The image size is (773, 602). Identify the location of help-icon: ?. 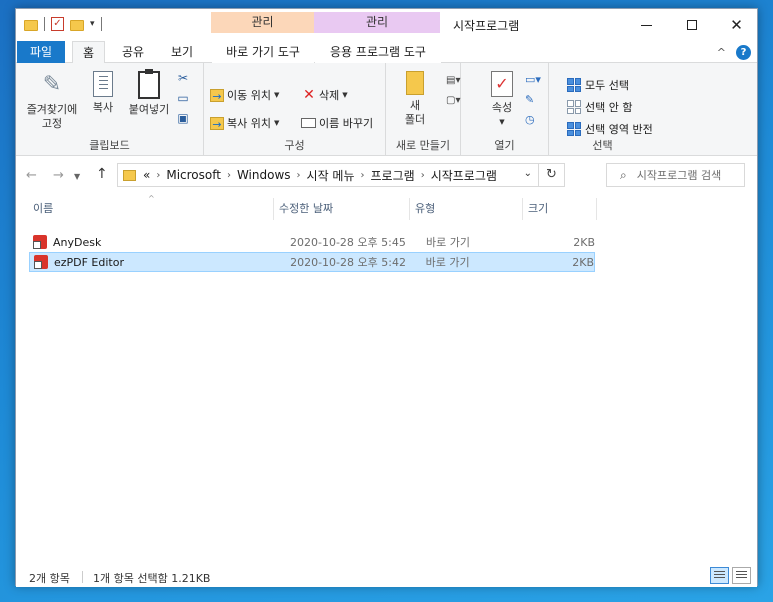
(743, 52).